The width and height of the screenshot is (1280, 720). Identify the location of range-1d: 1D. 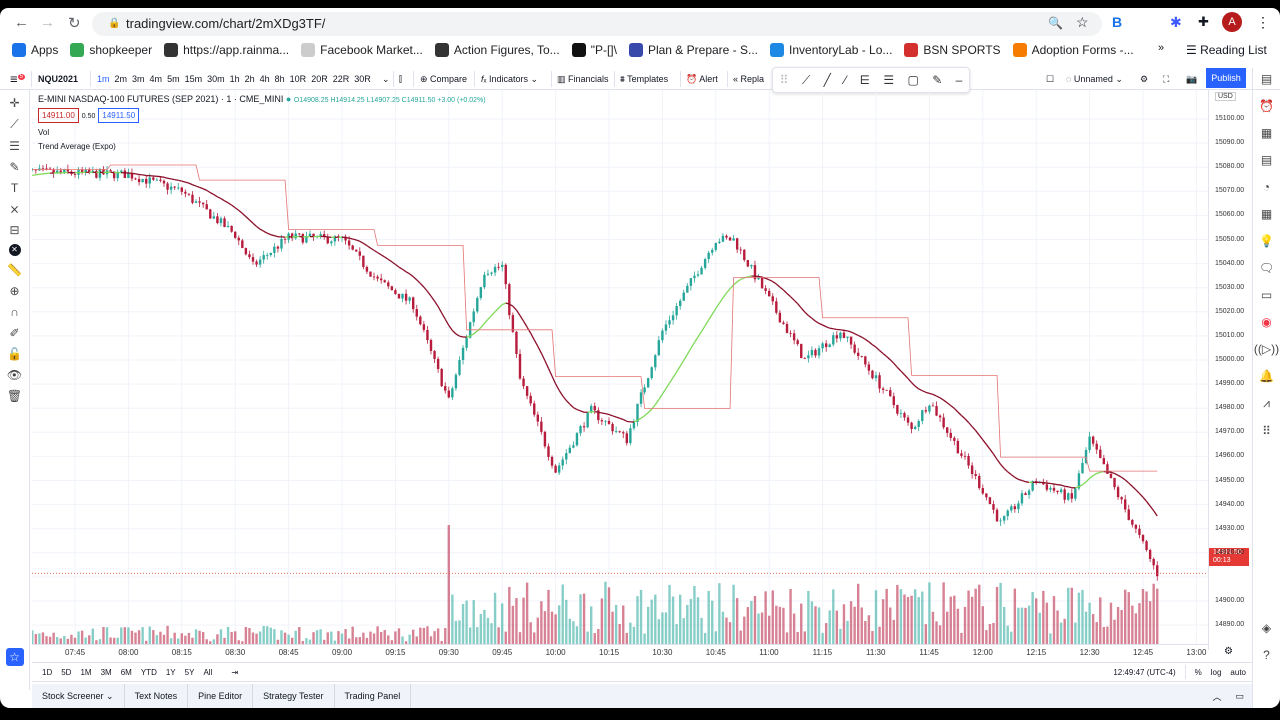
(47, 672).